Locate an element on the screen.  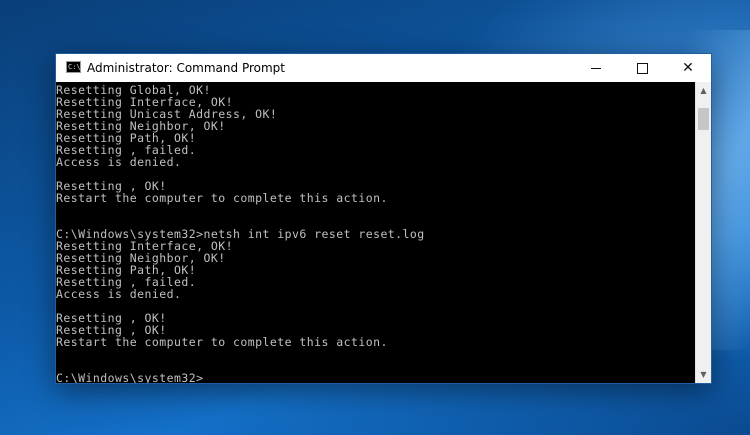
window-title: Administrator: Command Prompt is located at coordinates (186, 68).